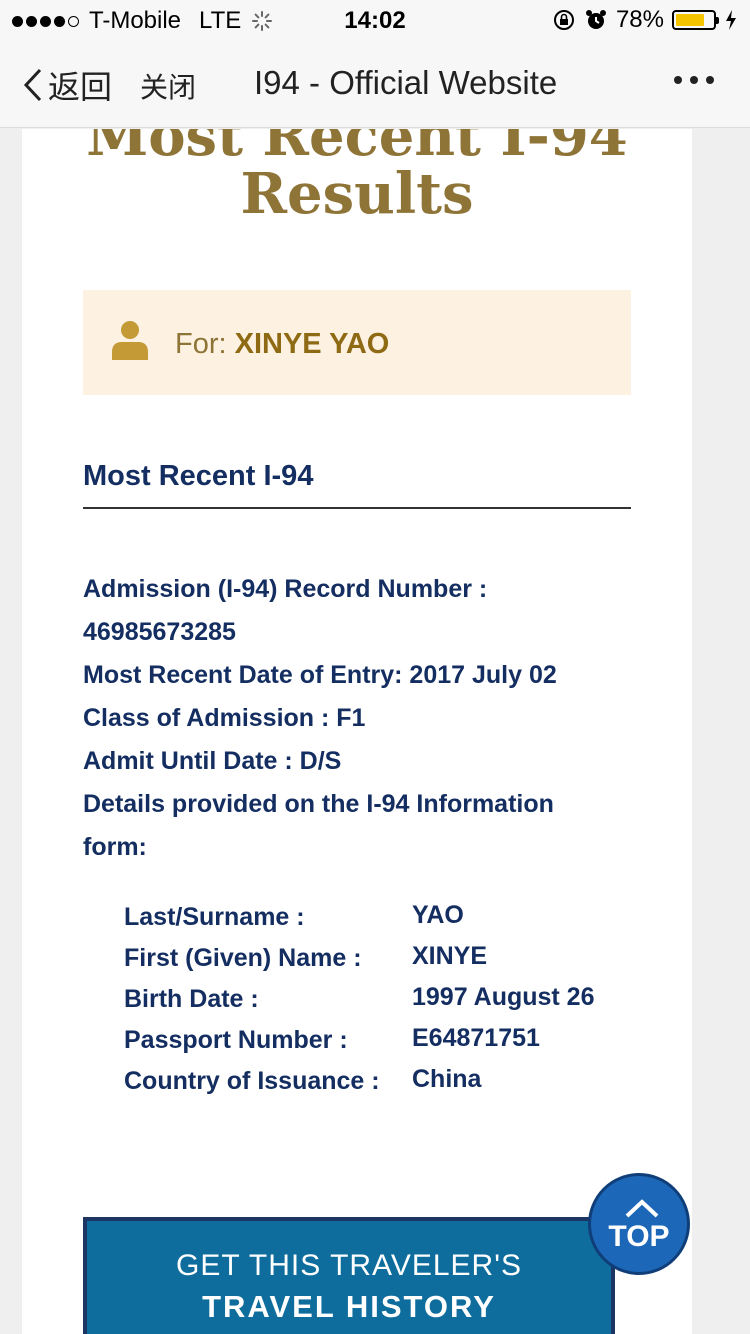  What do you see at coordinates (285, 589) in the screenshot?
I see `record-number-label: Admission (I-94) Record Number :` at bounding box center [285, 589].